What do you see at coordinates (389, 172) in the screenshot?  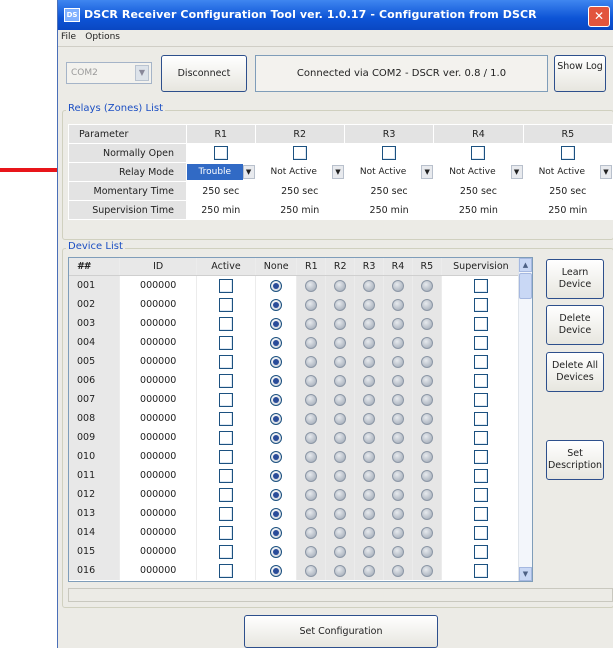 I see `relay-mode-select-r3: Not Active ▼` at bounding box center [389, 172].